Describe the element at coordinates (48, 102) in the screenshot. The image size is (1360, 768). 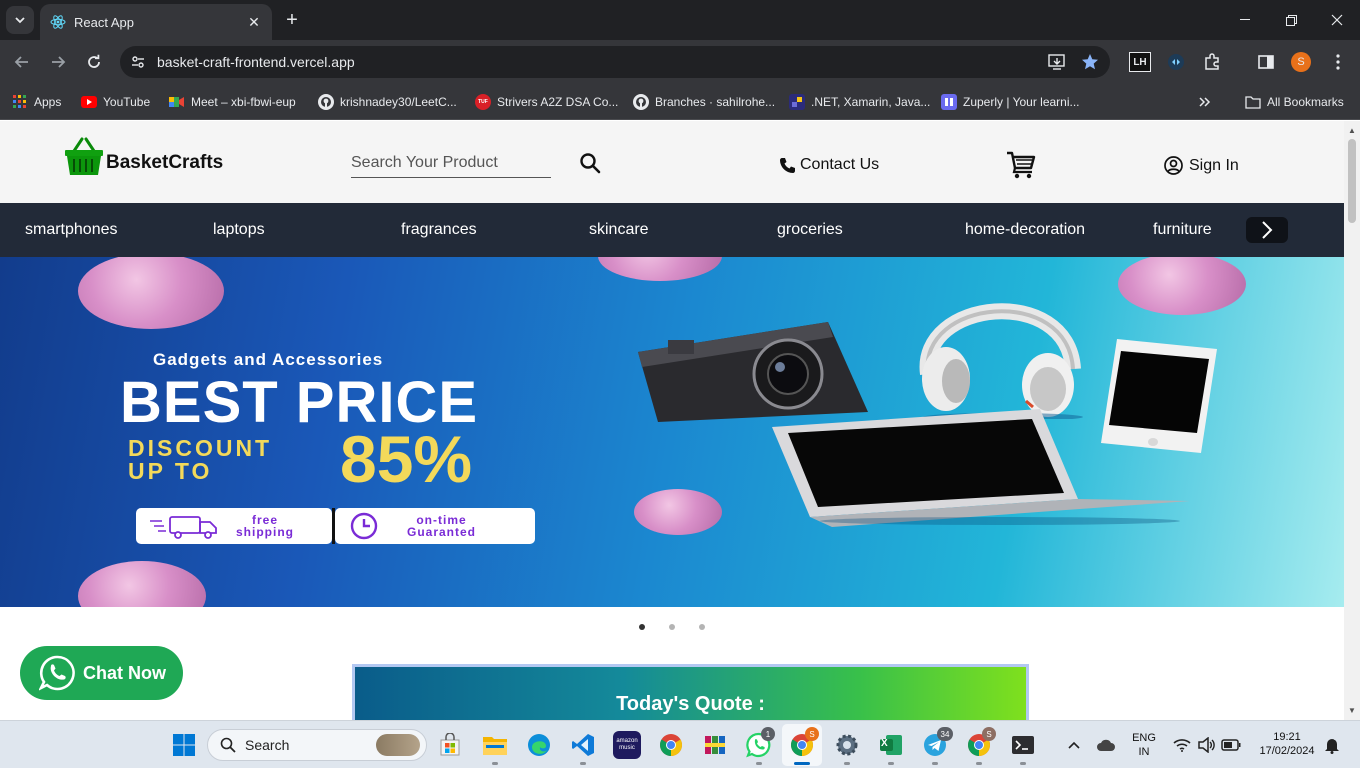
I see `bookmark-label: Apps` at that location.